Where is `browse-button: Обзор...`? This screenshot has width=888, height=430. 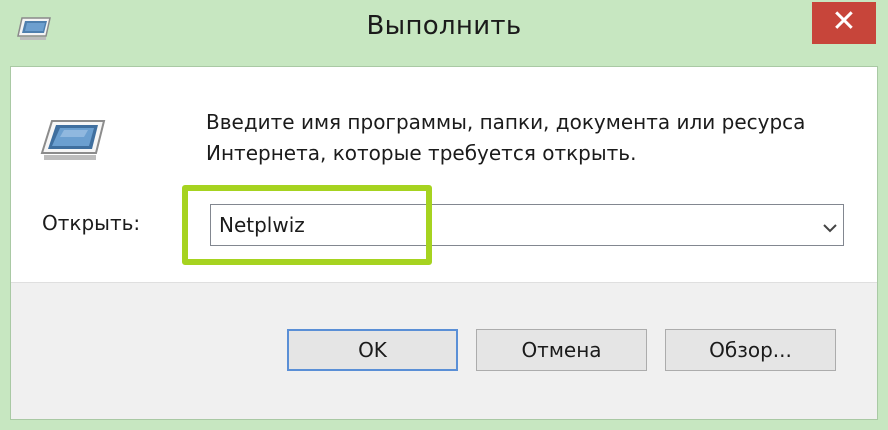 browse-button: Обзор... is located at coordinates (750, 350).